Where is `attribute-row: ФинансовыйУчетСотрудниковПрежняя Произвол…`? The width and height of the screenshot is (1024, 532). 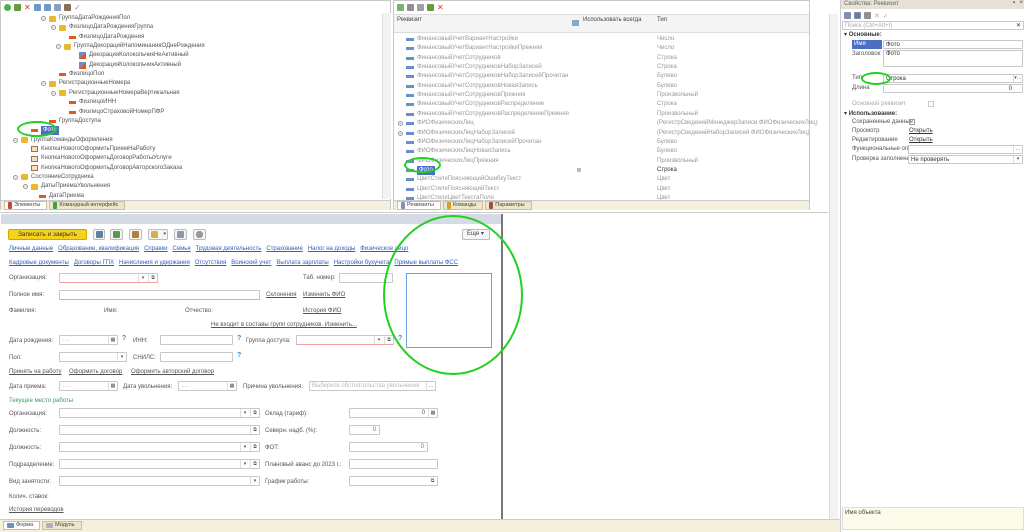 attribute-row: ФинансовыйУчетСотрудниковПрежняя Произвол… is located at coordinates (603, 95).